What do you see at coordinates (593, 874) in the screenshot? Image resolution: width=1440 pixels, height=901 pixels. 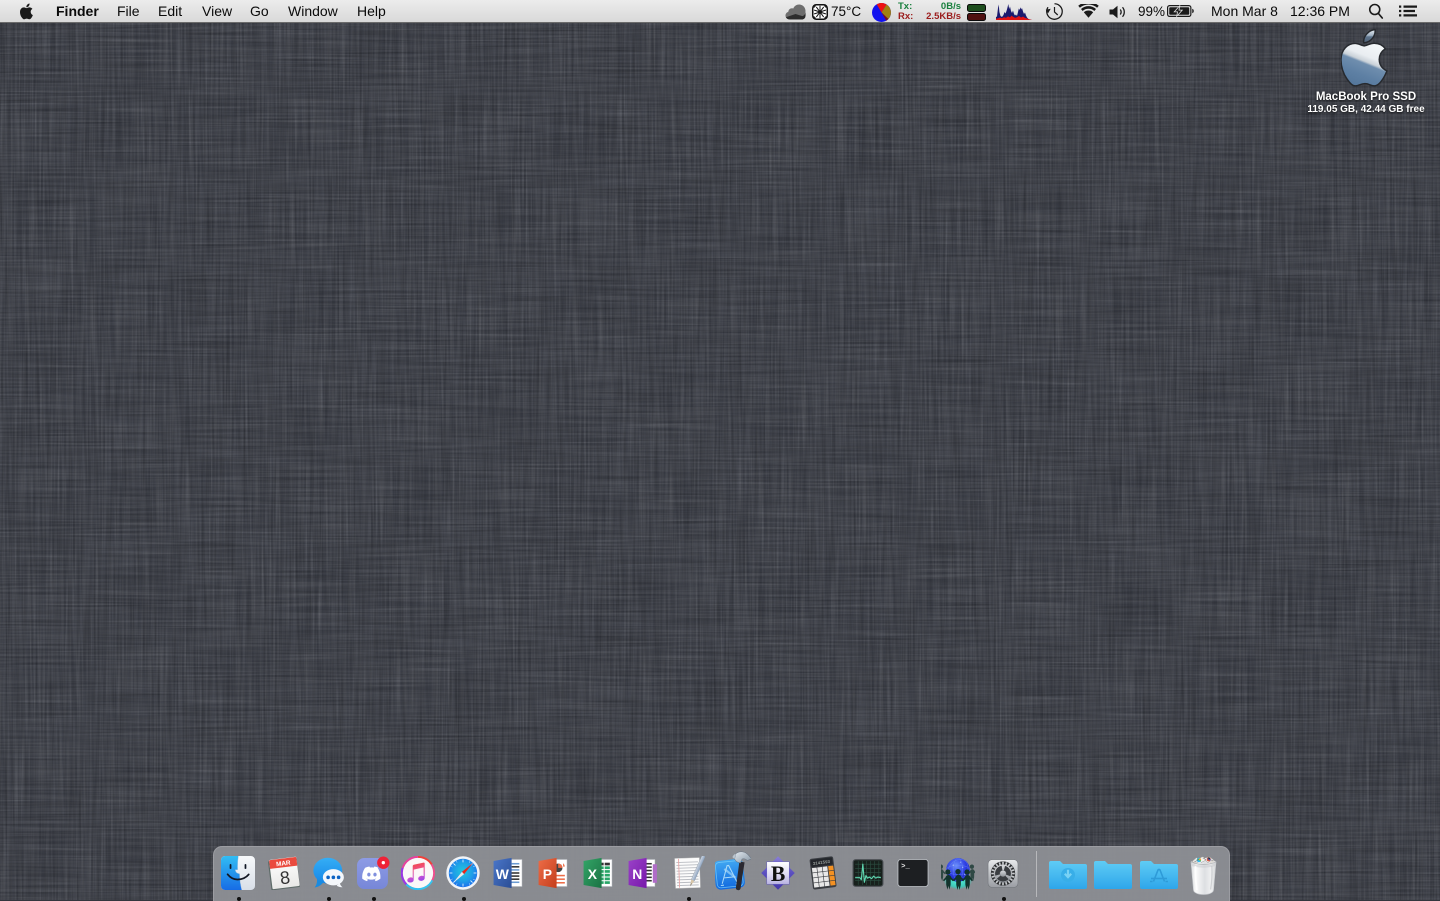 I see `svg-text: X` at bounding box center [593, 874].